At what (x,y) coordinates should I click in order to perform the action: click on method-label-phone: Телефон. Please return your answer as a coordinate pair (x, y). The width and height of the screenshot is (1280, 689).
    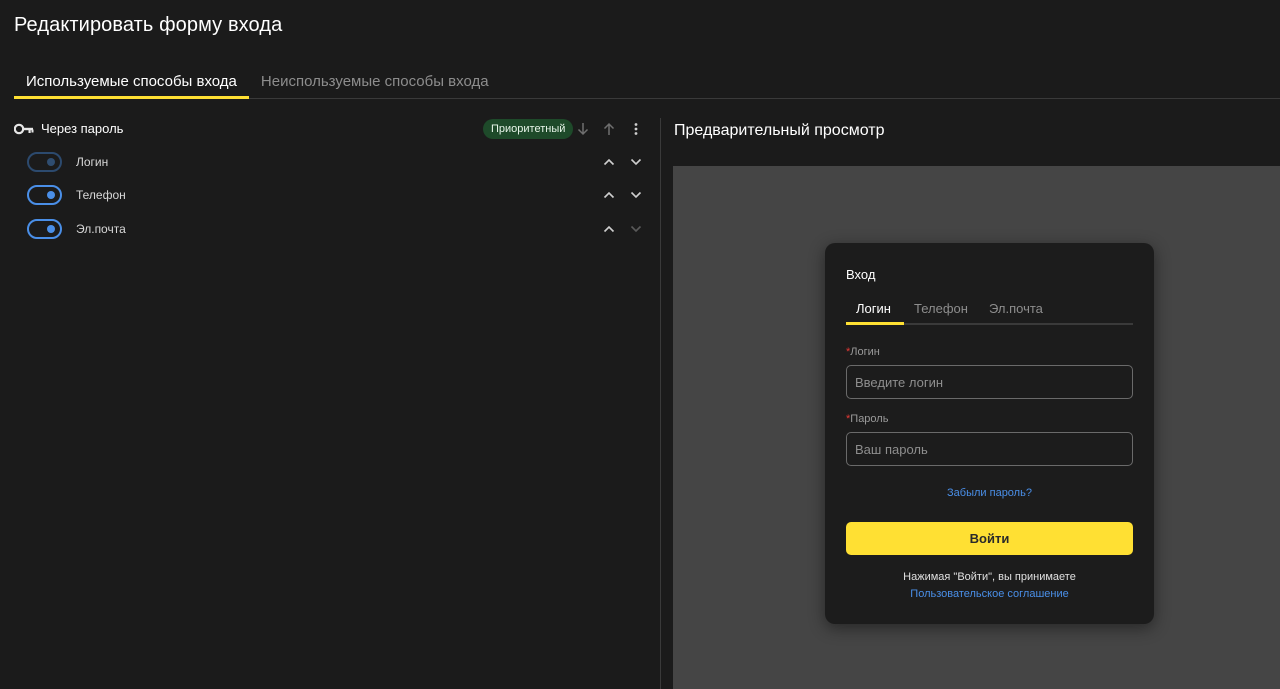
    Looking at the image, I should click on (101, 195).